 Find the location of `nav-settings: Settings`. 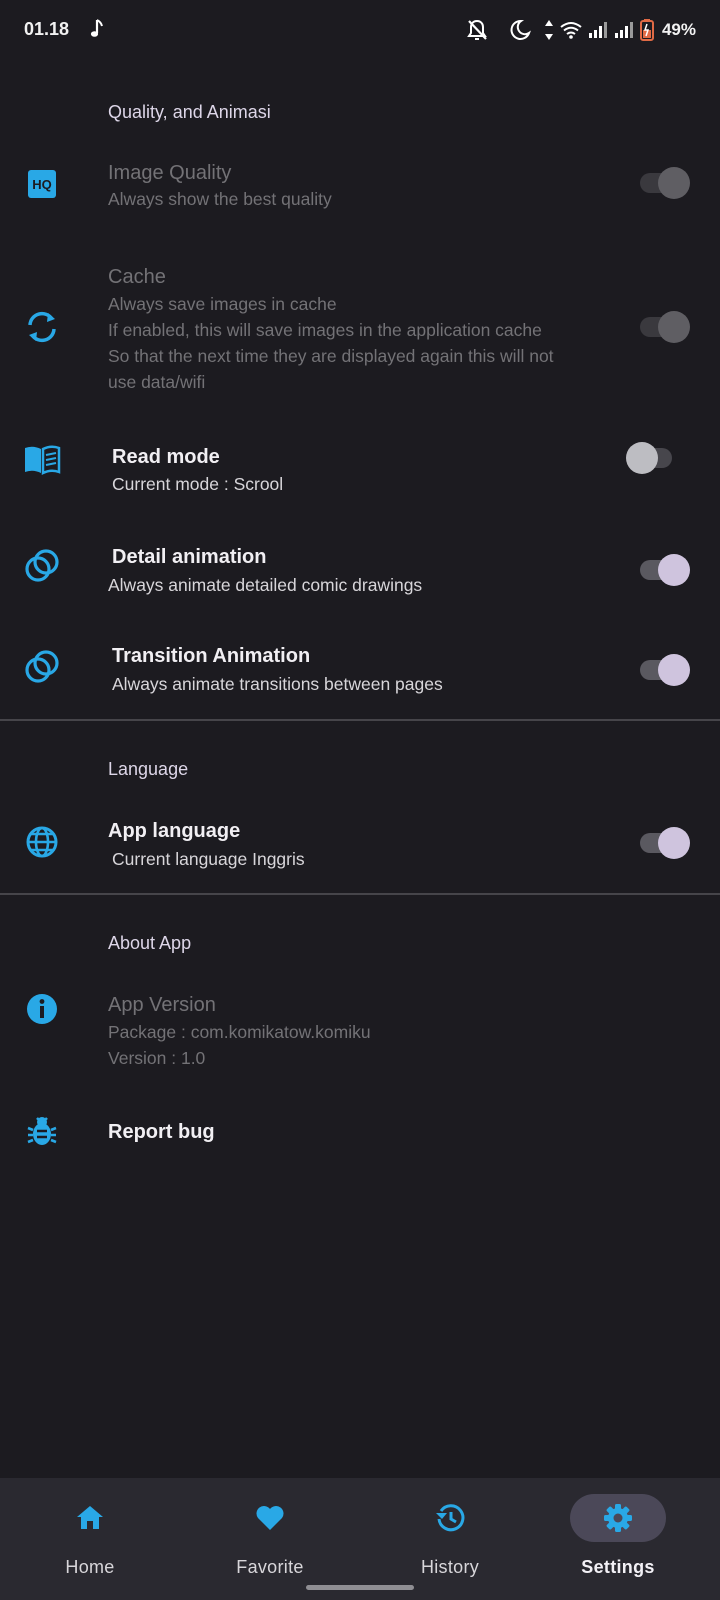

nav-settings: Settings is located at coordinates (618, 1539).